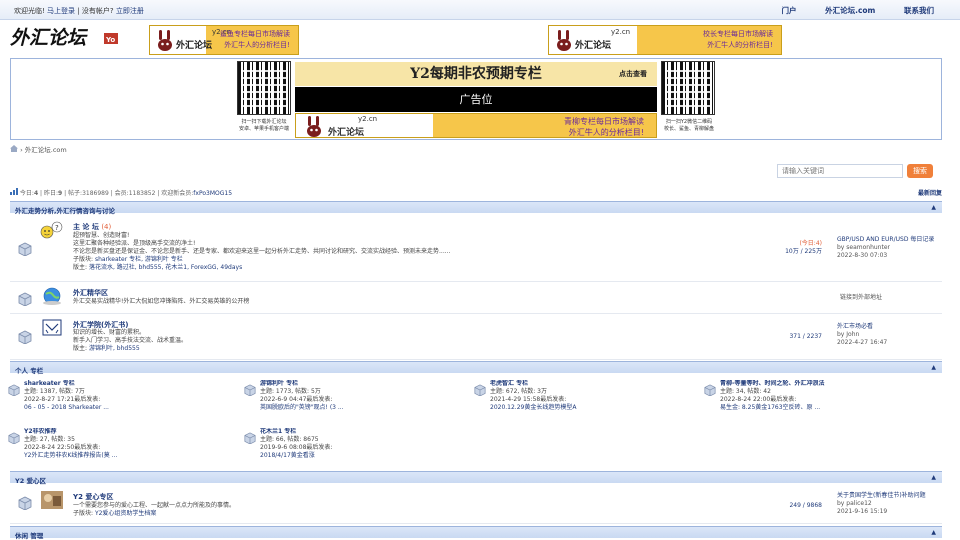 This screenshot has height=540, width=960. Describe the element at coordinates (139, 259) in the screenshot. I see `subforum-links: sharkeater 专栏, 游锦利叶 专栏` at that location.